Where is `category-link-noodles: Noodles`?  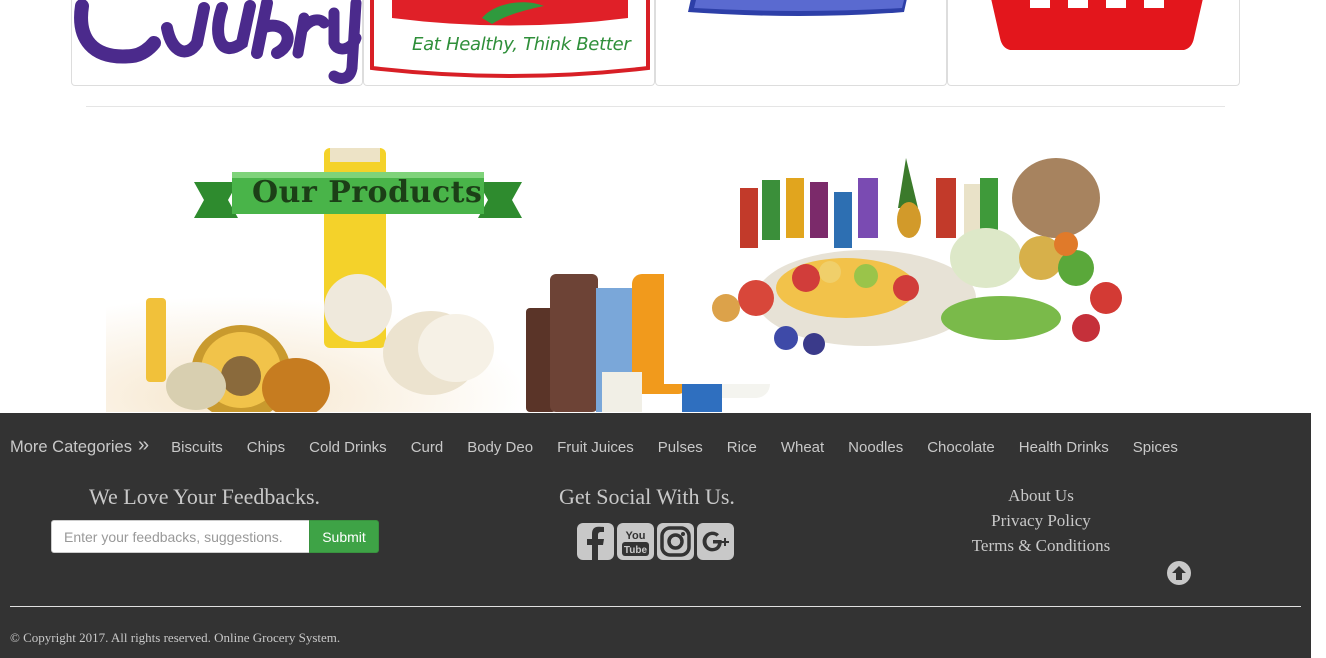 category-link-noodles: Noodles is located at coordinates (875, 447).